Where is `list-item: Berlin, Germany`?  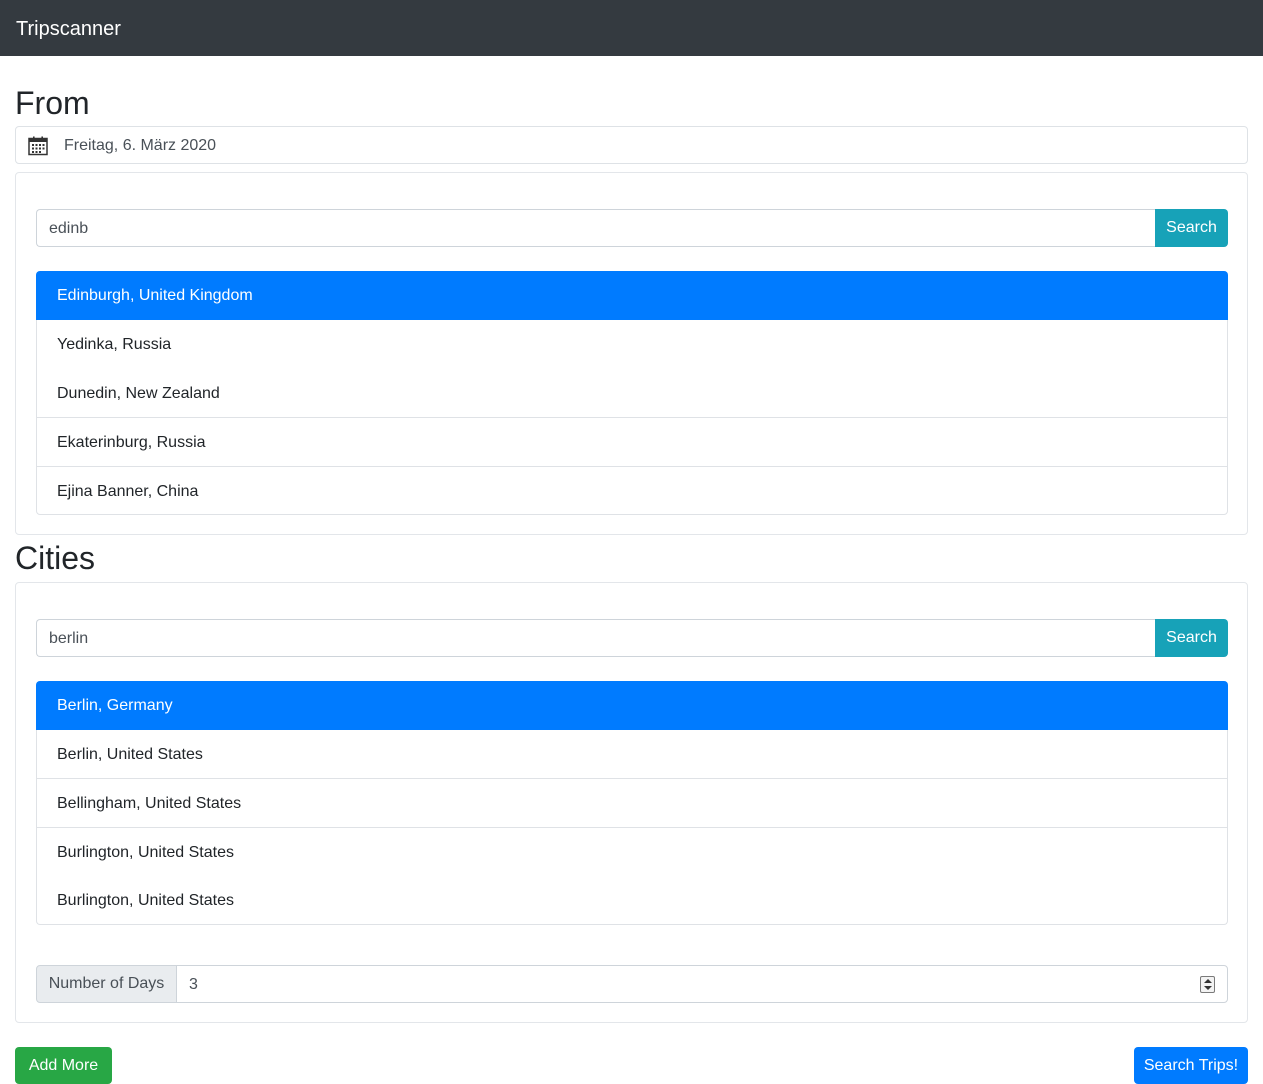 list-item: Berlin, Germany is located at coordinates (632, 705).